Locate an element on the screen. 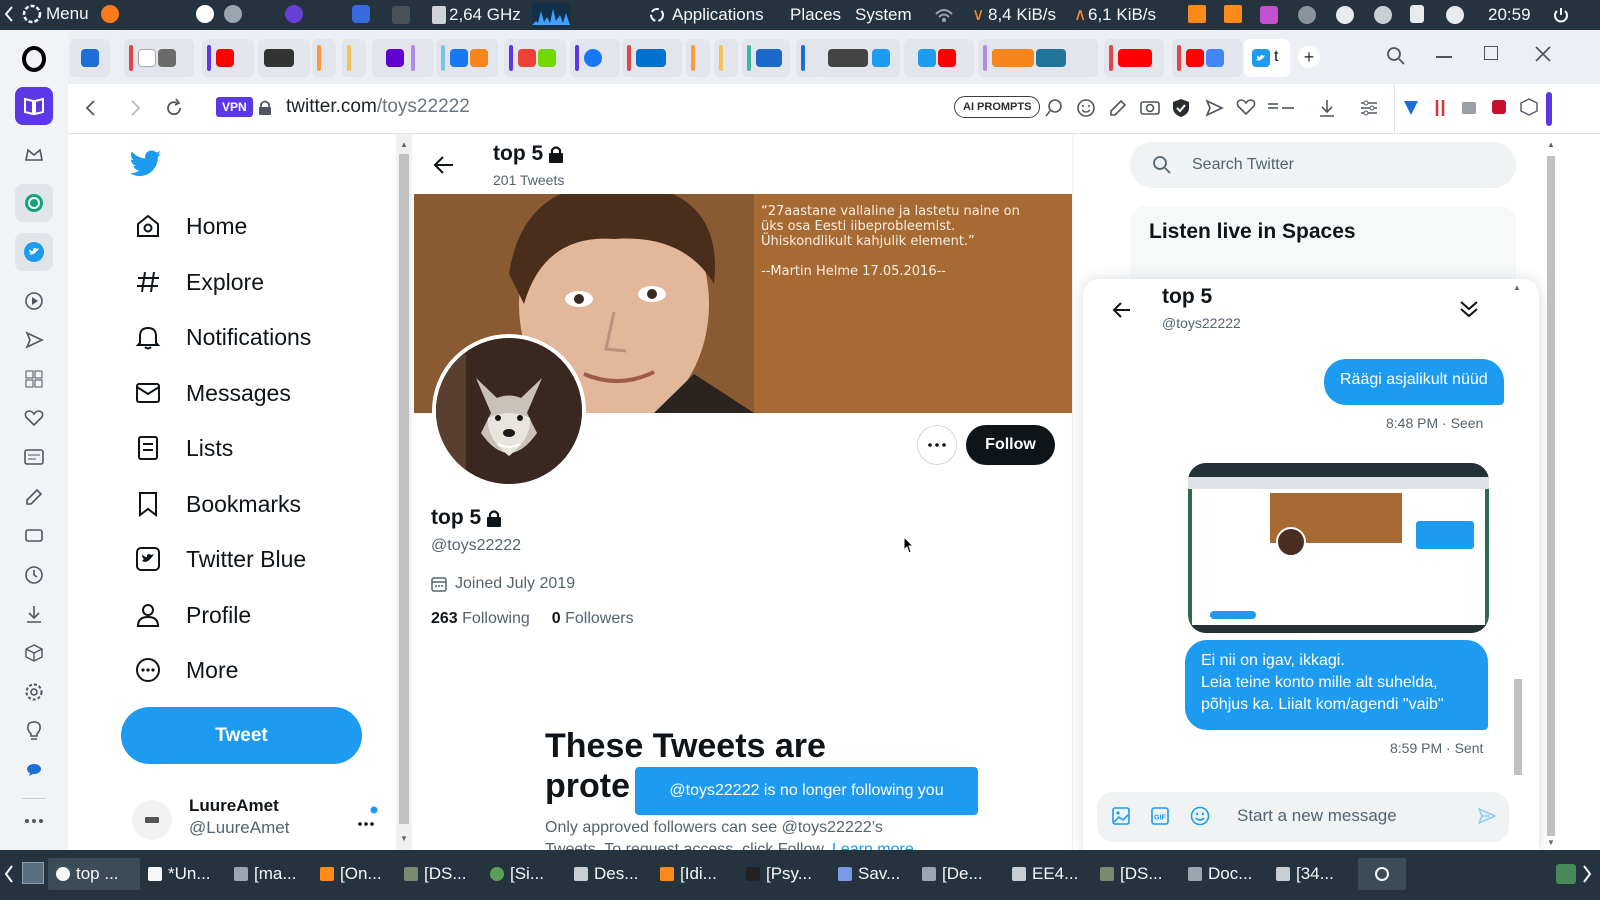  emoji-picker-icon is located at coordinates (1200, 816).